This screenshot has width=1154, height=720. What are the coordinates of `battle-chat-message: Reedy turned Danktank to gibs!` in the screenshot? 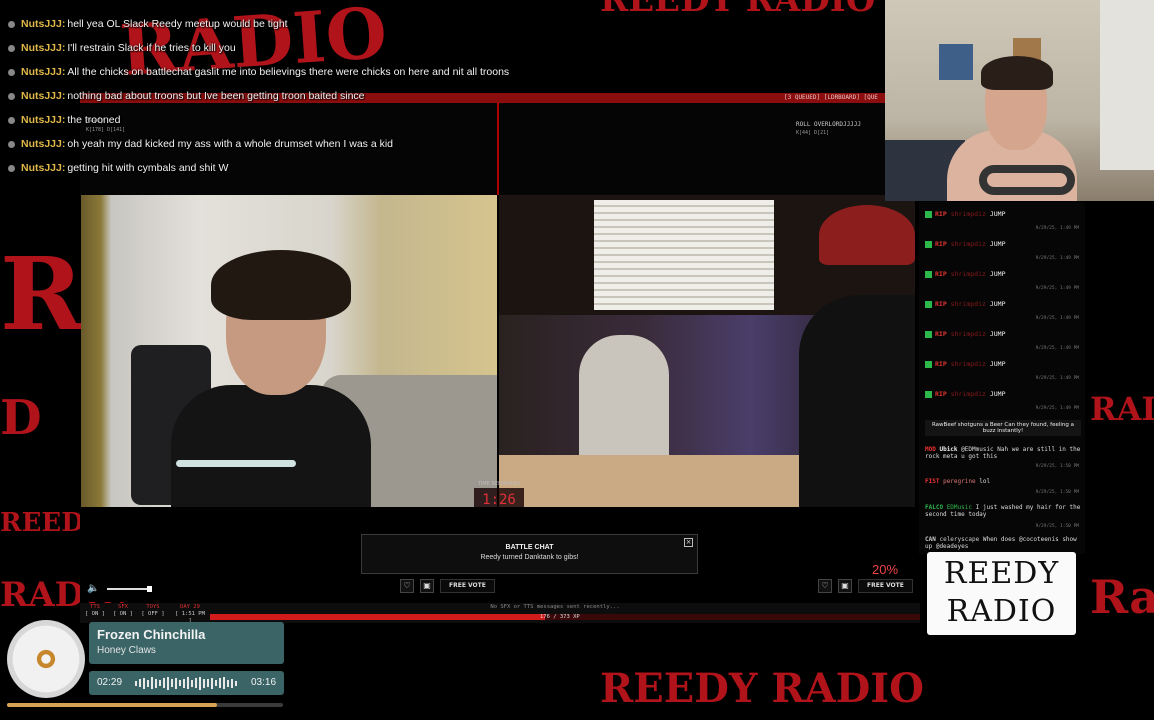 It's located at (529, 557).